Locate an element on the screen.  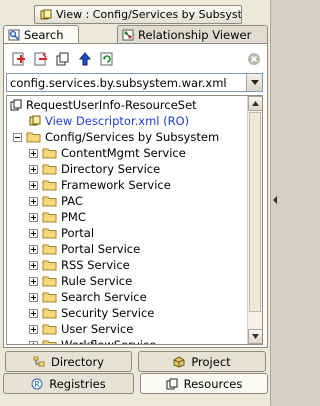
tree-item: Security Service is located at coordinates (91, 313).